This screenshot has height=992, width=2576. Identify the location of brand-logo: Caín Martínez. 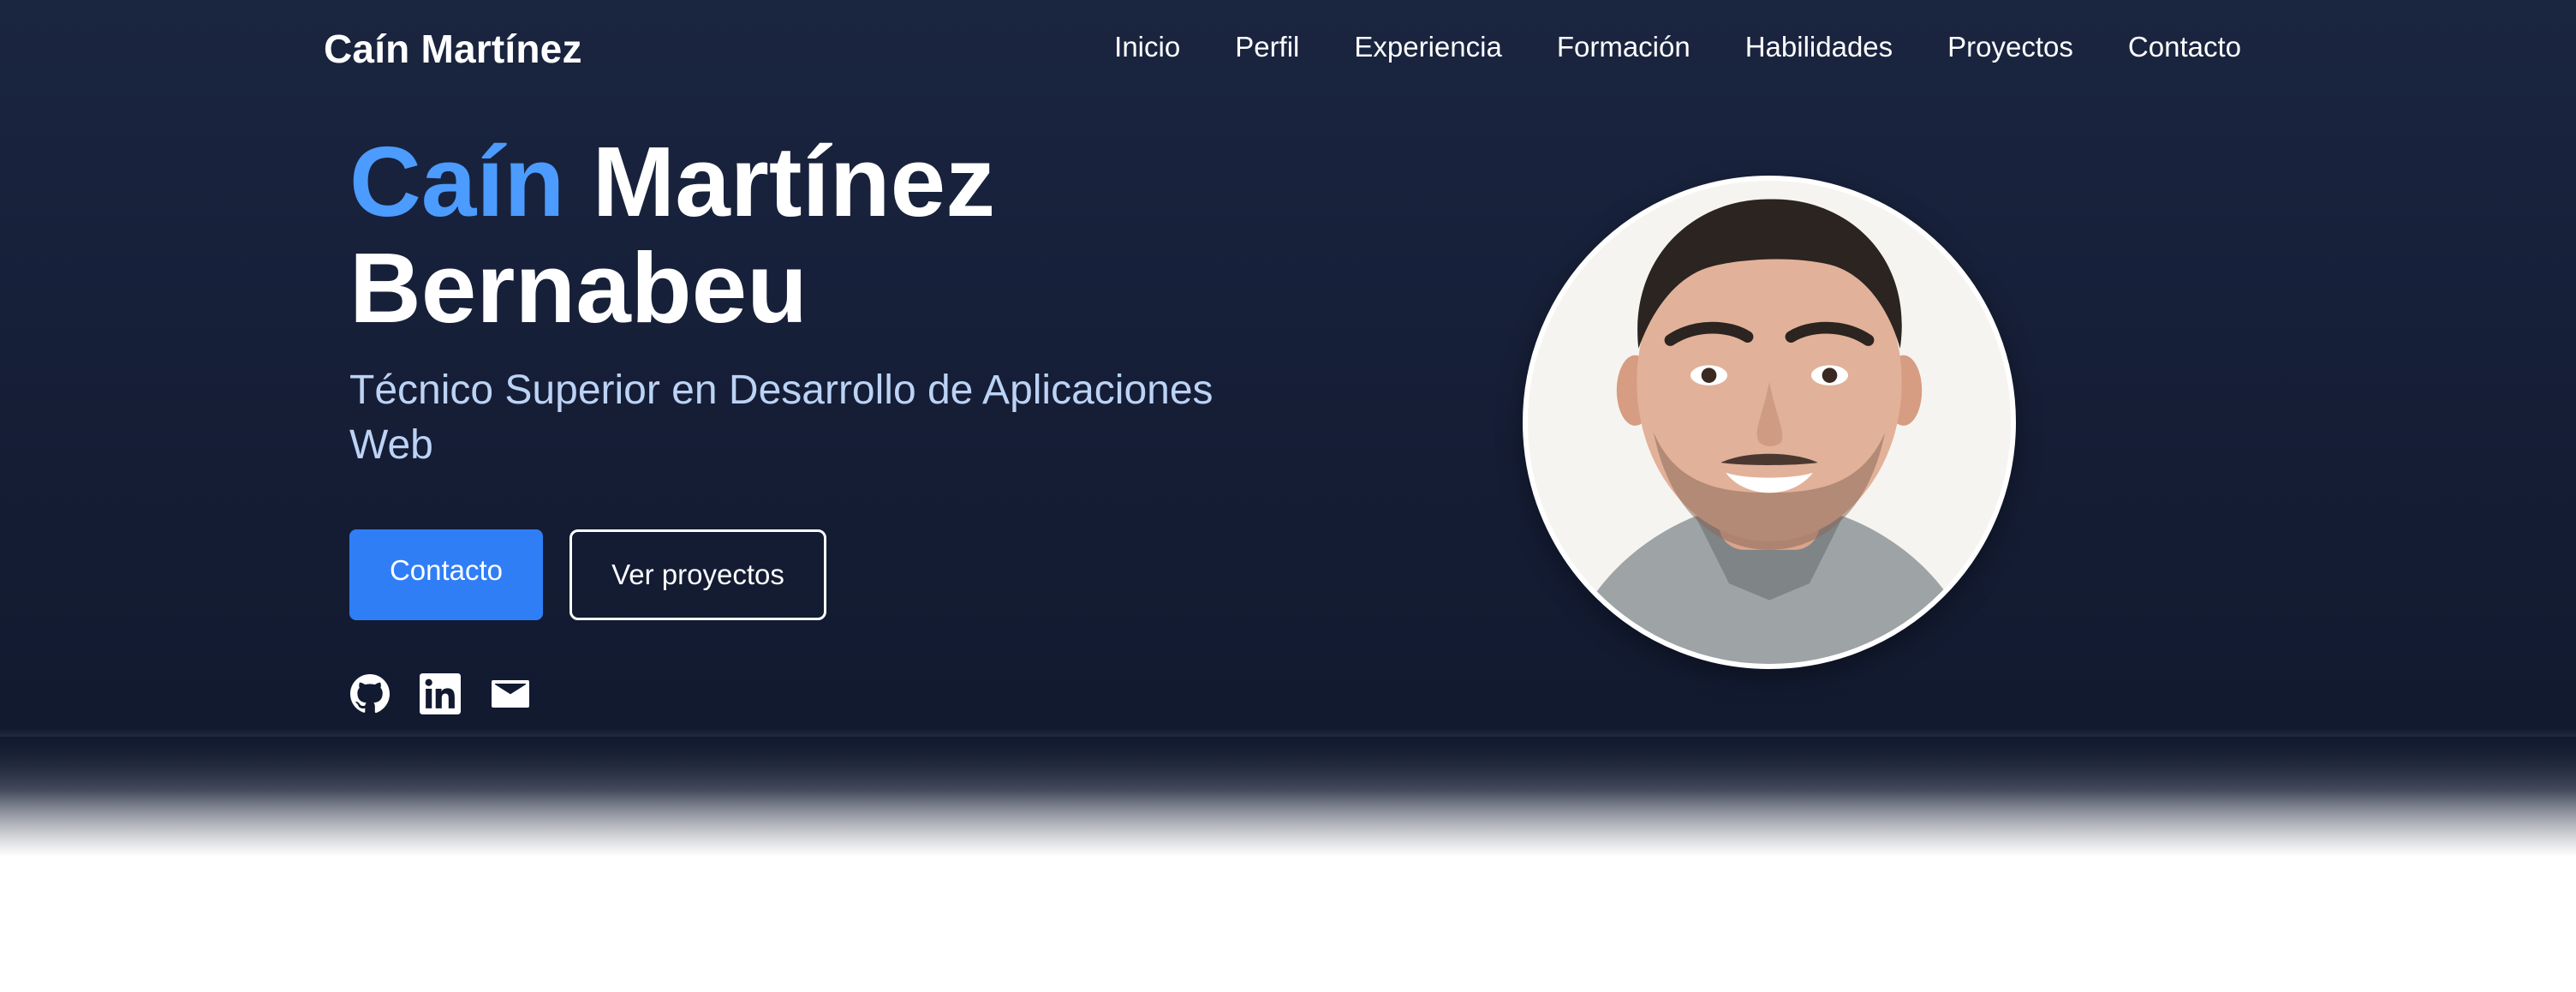
(453, 49).